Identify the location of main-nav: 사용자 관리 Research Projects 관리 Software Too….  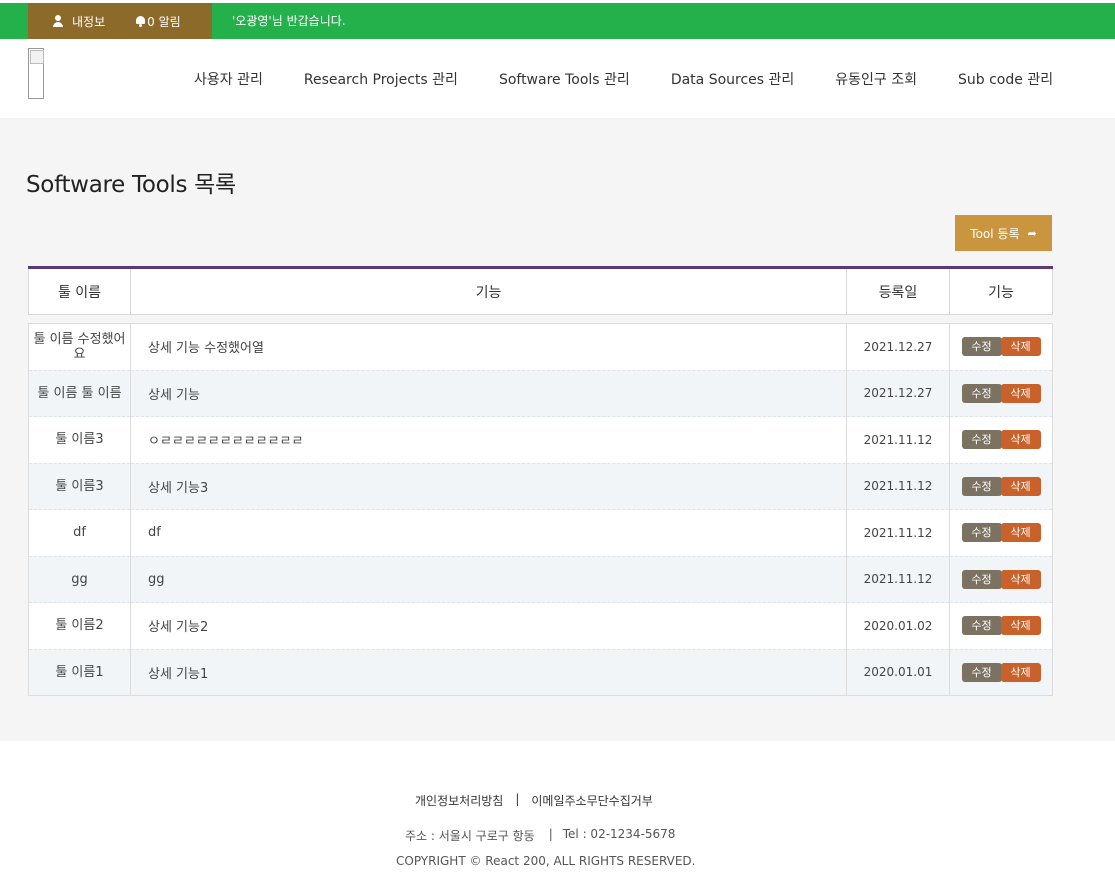
(644, 79).